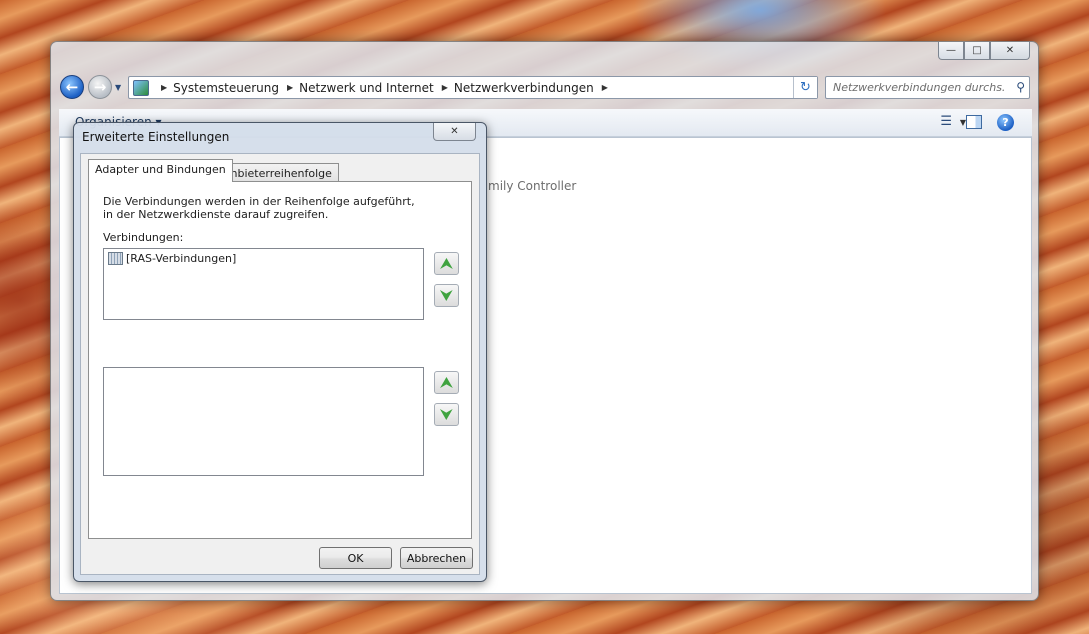 The width and height of the screenshot is (1089, 634). What do you see at coordinates (974, 122) in the screenshot?
I see `preview-pane-icon` at bounding box center [974, 122].